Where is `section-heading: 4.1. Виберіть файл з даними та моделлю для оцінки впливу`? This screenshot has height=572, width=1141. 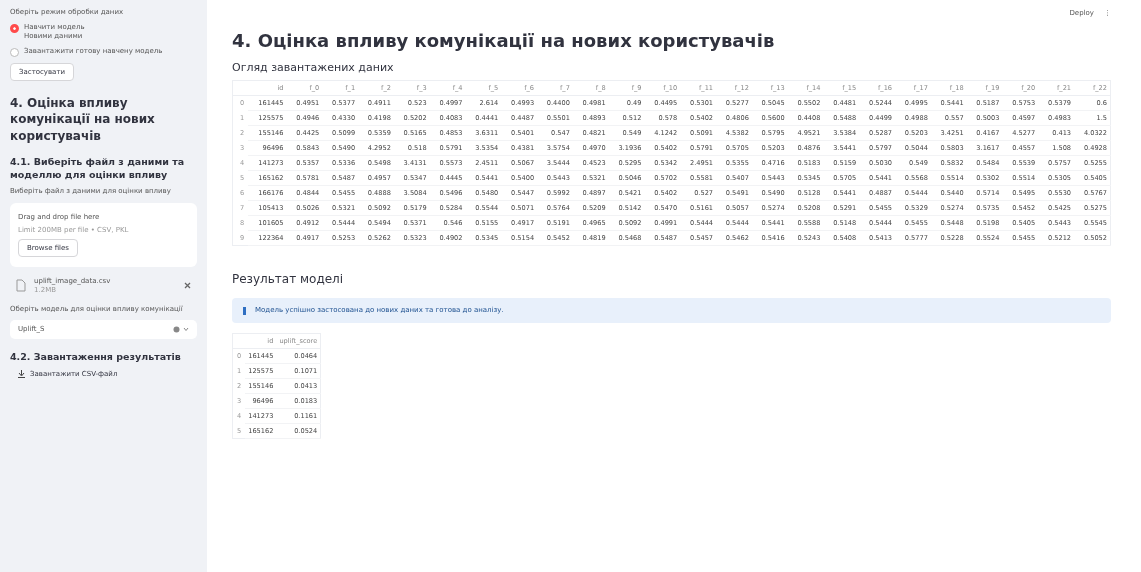 section-heading: 4.1. Виберіть файл з даними та моделлю для оцінки впливу is located at coordinates (98, 168).